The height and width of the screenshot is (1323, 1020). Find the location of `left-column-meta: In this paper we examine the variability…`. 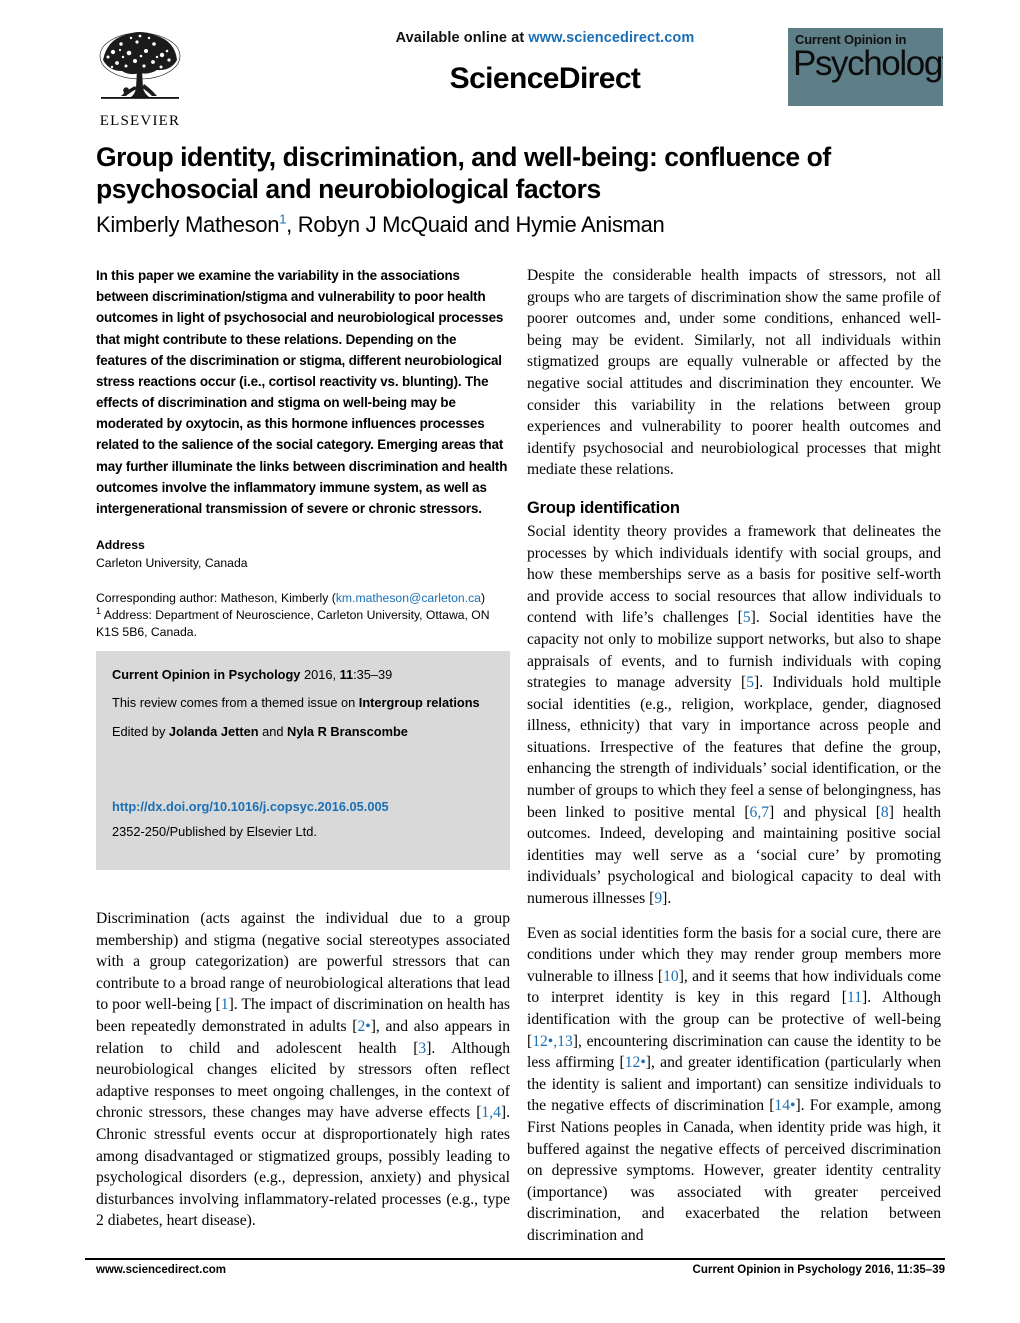

left-column-meta: In this paper we examine the variability… is located at coordinates (303, 453).